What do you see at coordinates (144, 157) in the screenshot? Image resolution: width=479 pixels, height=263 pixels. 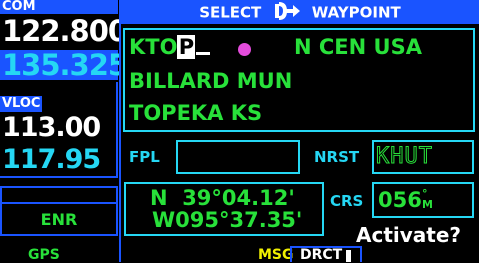 I see `fpl-label: FPL` at bounding box center [144, 157].